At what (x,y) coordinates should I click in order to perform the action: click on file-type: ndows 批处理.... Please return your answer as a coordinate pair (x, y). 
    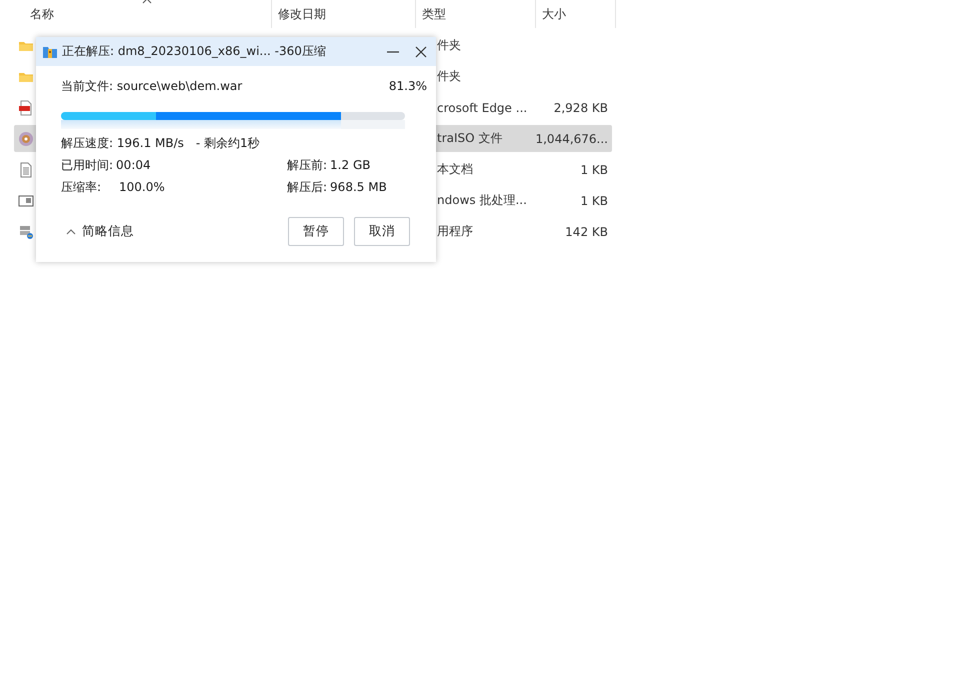
    Looking at the image, I should click on (482, 200).